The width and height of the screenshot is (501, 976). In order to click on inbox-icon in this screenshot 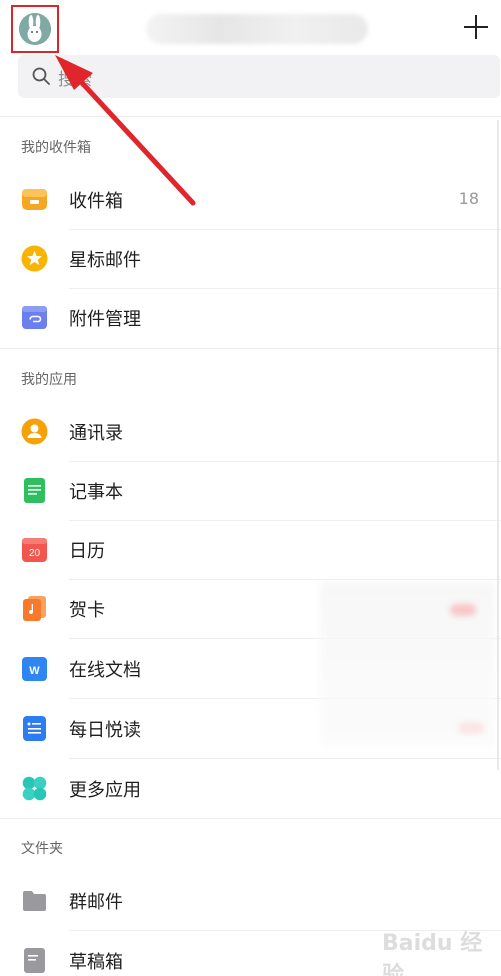, I will do `click(34, 199)`.